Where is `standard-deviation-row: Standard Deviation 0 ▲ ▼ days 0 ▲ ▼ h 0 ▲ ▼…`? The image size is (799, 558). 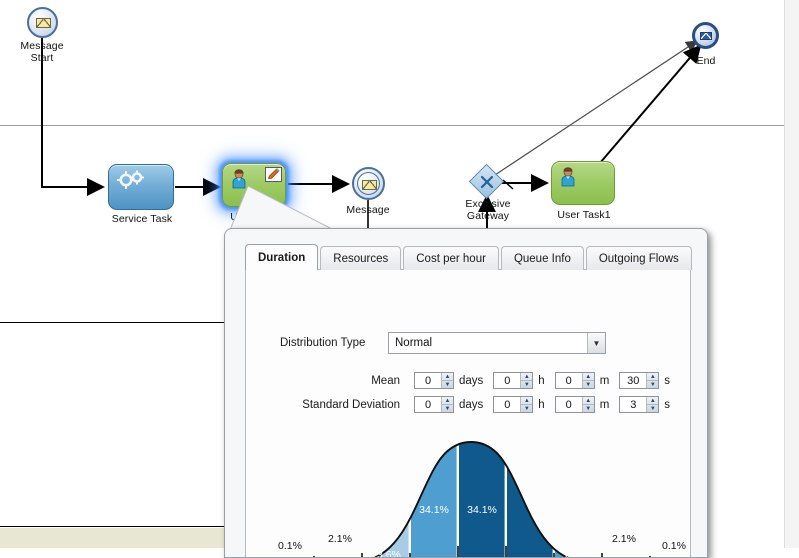
standard-deviation-row: Standard Deviation 0 ▲ ▼ days 0 ▲ ▼ h 0 ▲ ▼… is located at coordinates (455, 404).